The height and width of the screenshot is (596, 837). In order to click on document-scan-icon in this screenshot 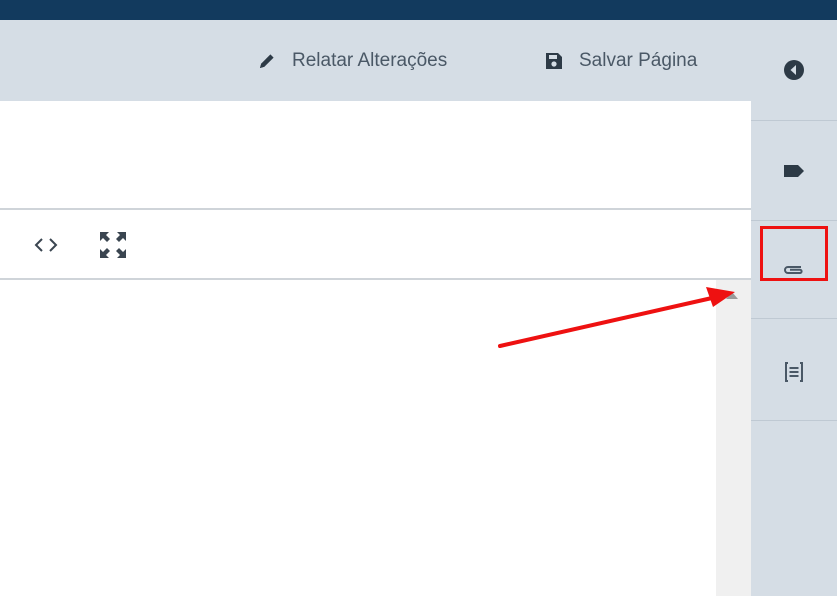, I will do `click(794, 372)`.